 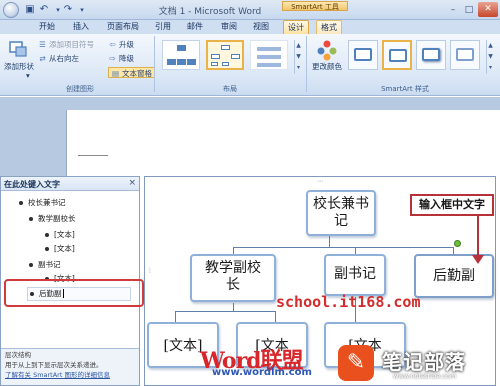 I want to click on text-pane-icon: ▤, so click(x=115, y=73).